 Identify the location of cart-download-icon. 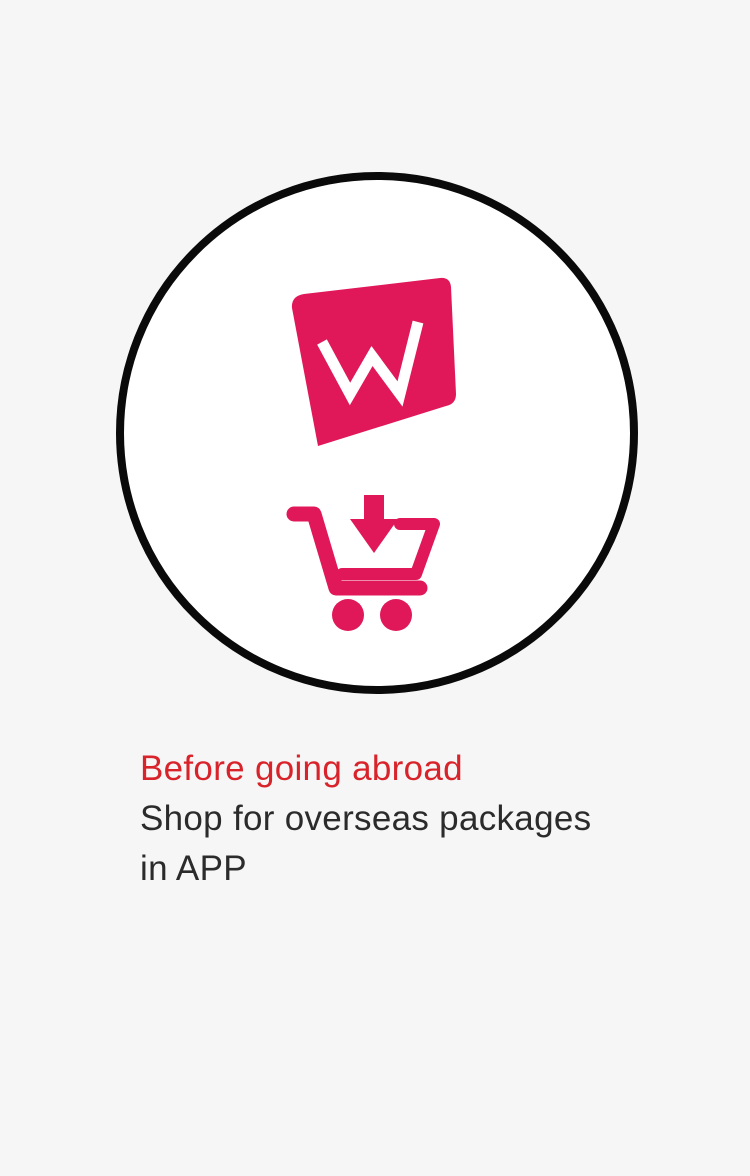
(363, 563).